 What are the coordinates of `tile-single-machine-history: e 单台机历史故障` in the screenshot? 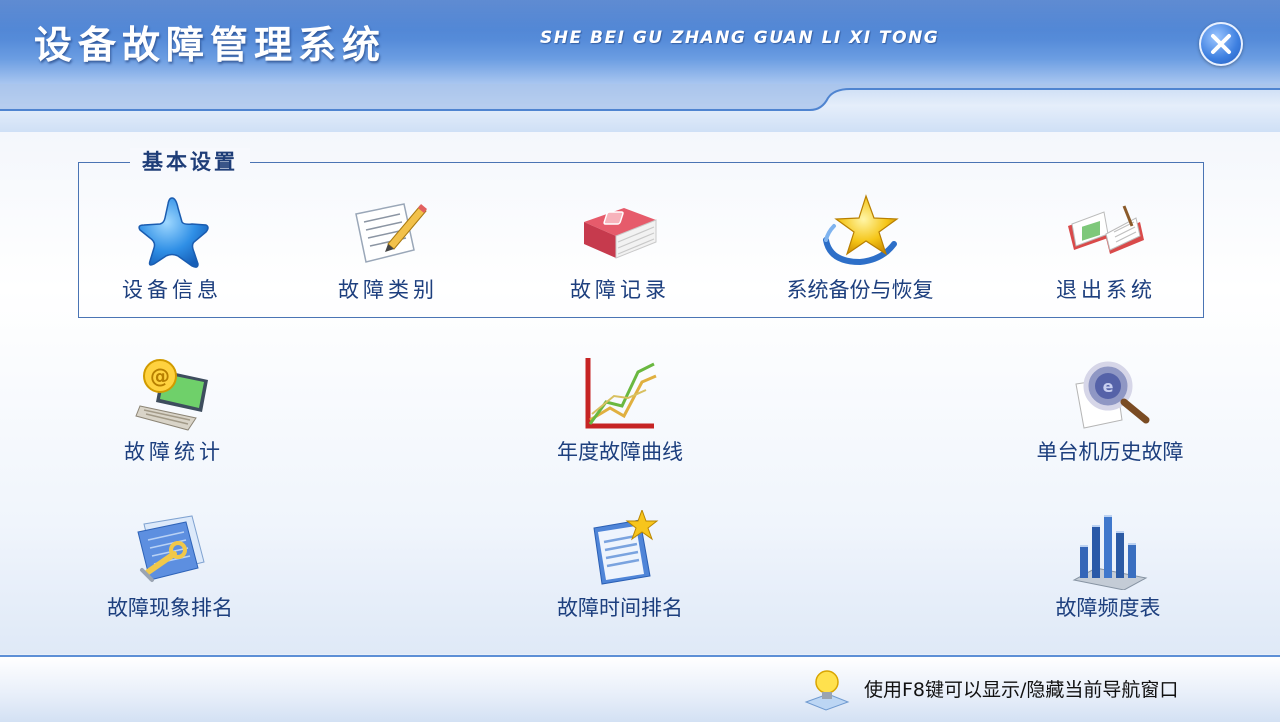 It's located at (1110, 414).